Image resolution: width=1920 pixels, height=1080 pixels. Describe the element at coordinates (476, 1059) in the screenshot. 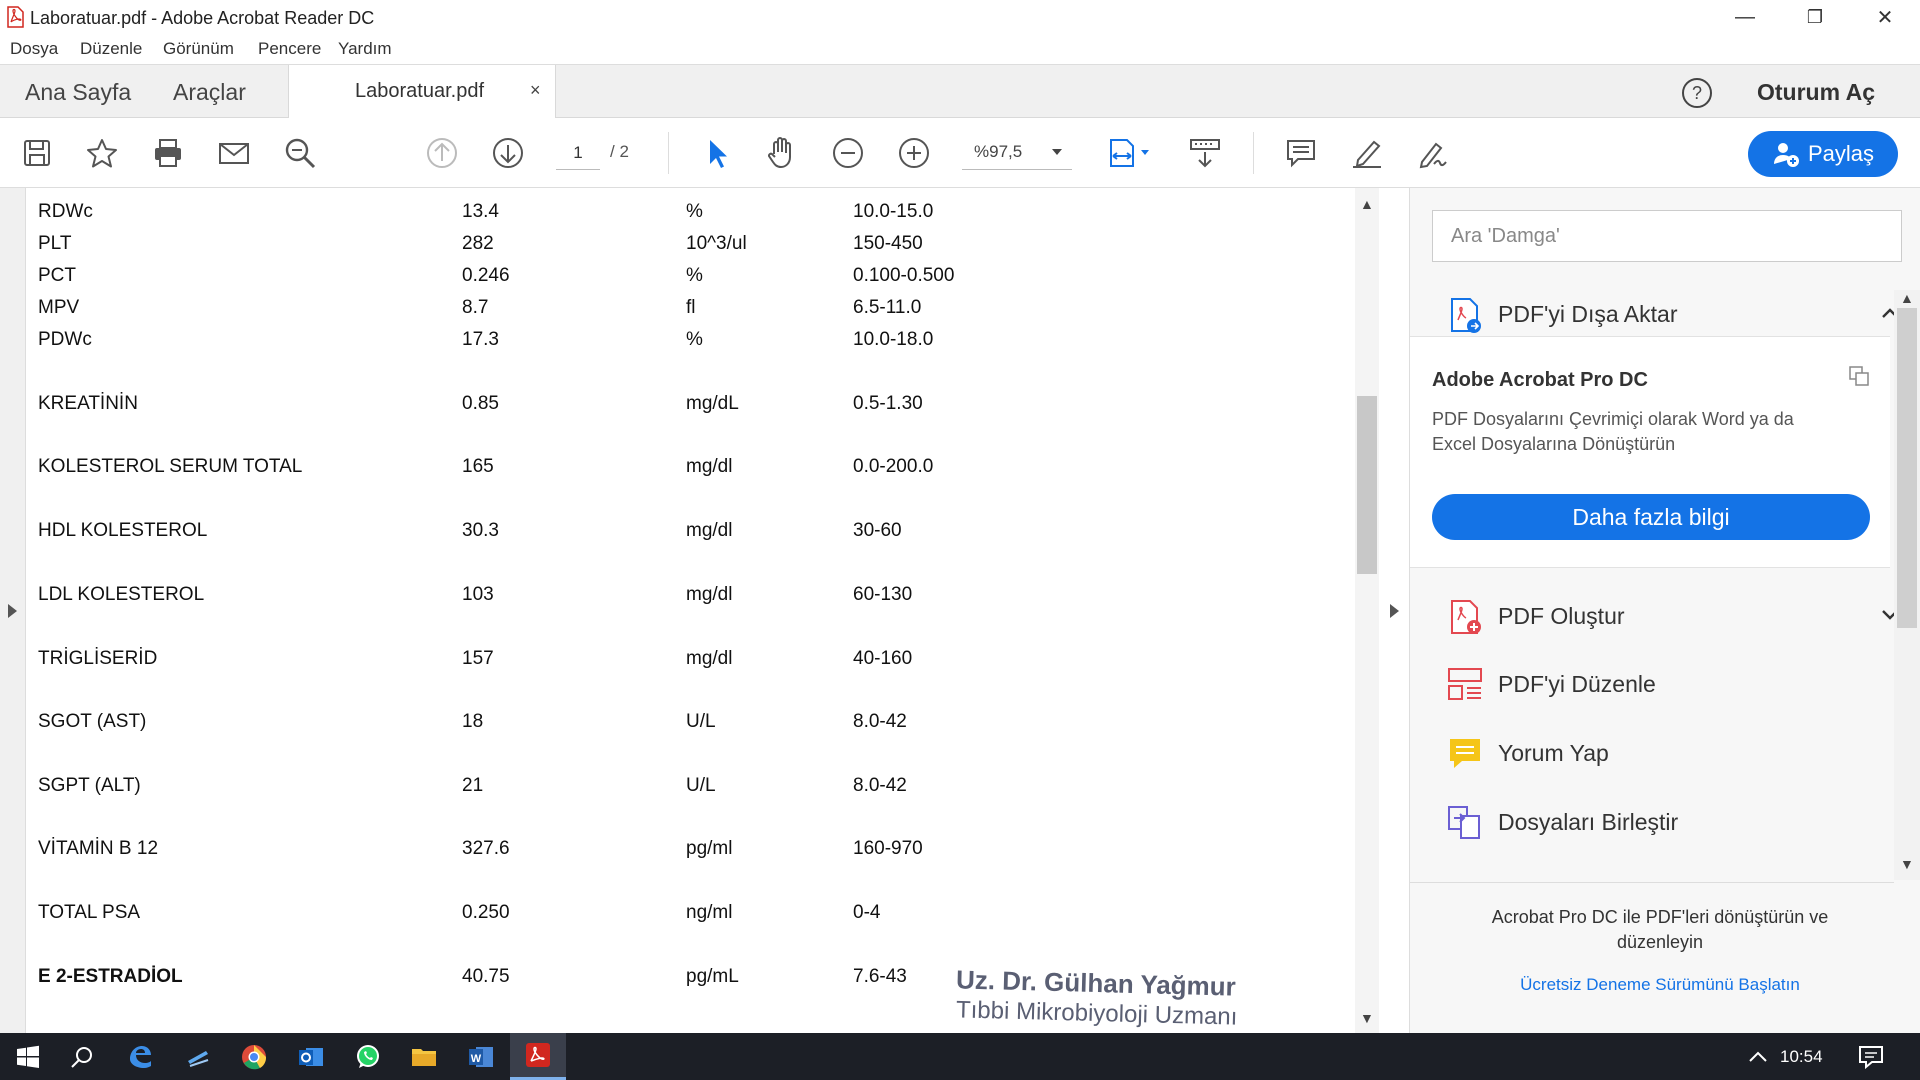

I see `svg-text: W` at that location.